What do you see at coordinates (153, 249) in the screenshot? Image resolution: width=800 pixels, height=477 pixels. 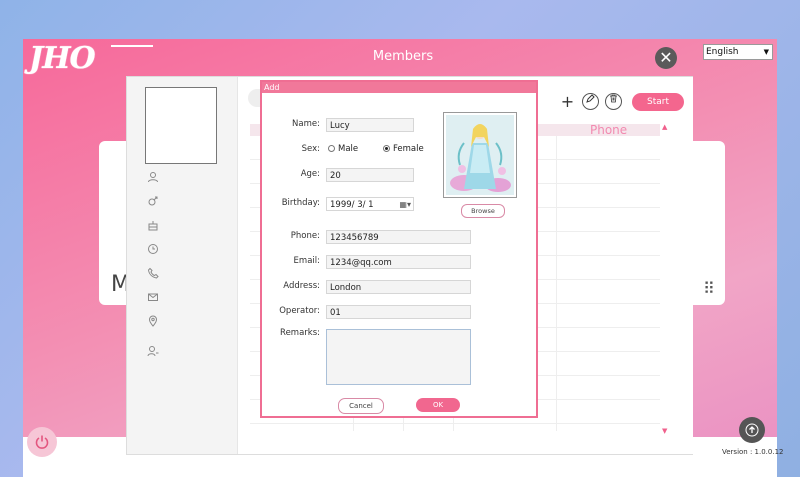 I see `clock-icon` at bounding box center [153, 249].